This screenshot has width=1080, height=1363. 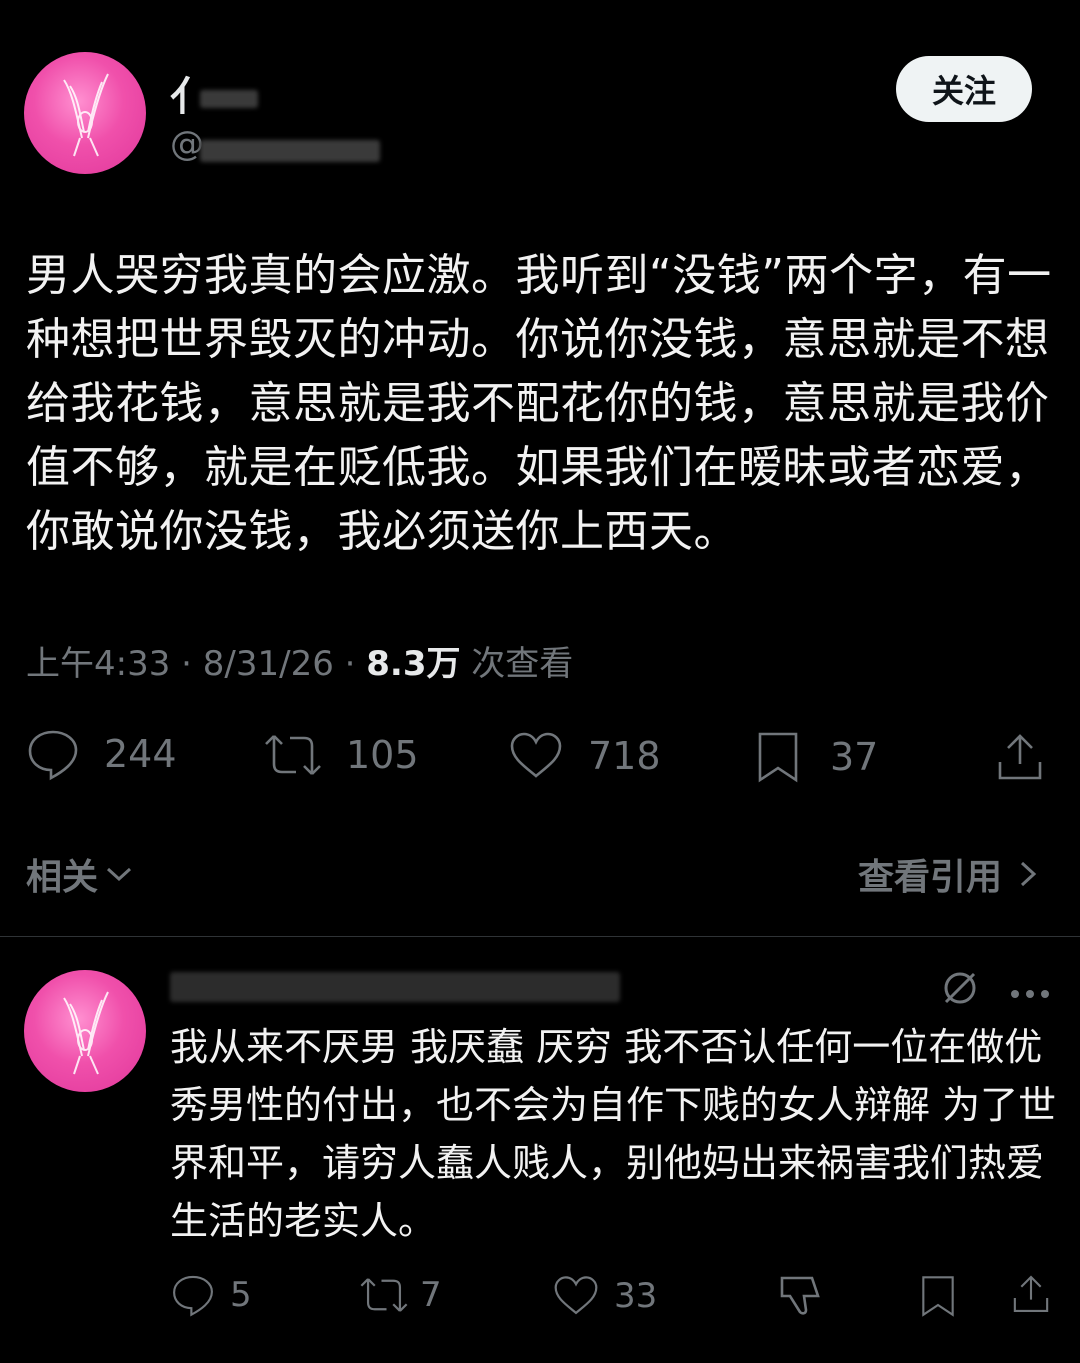 What do you see at coordinates (584, 756) in the screenshot?
I see `like-button: 718` at bounding box center [584, 756].